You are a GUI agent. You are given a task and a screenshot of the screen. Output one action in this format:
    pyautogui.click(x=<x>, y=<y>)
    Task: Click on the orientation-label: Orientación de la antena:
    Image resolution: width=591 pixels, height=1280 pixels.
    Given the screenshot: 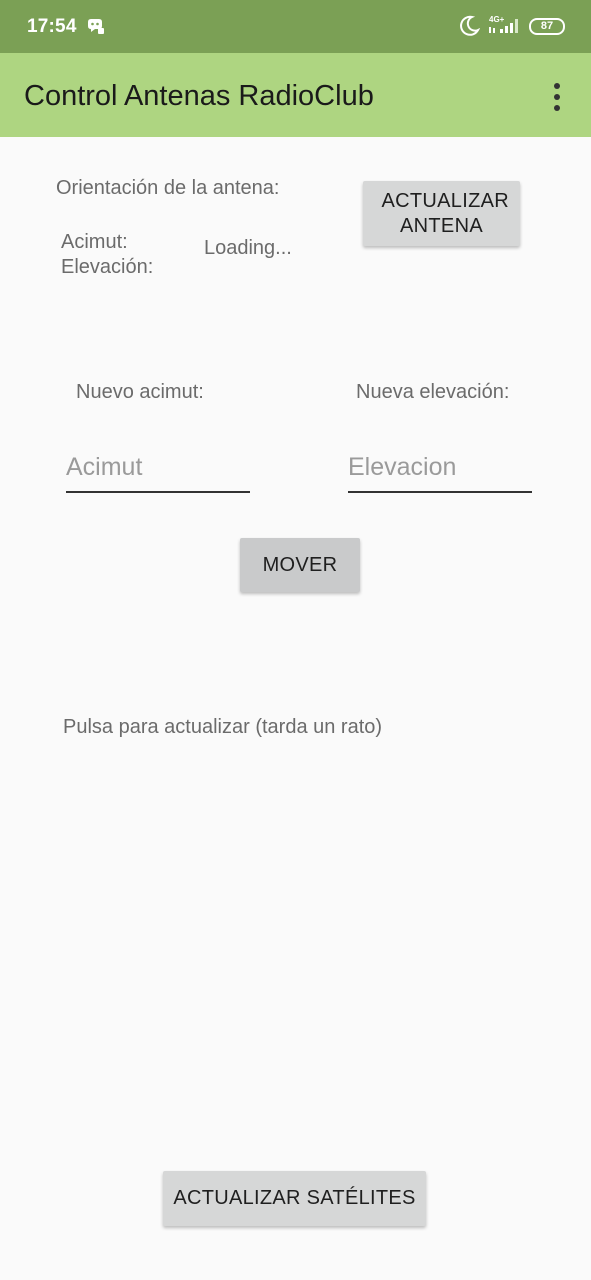 What is the action you would take?
    pyautogui.click(x=168, y=188)
    